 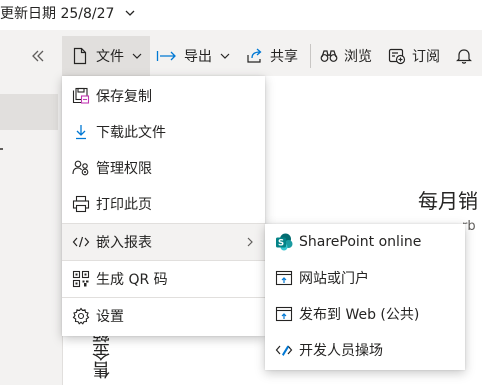 I want to click on left-navigation, so click(x=31, y=230).